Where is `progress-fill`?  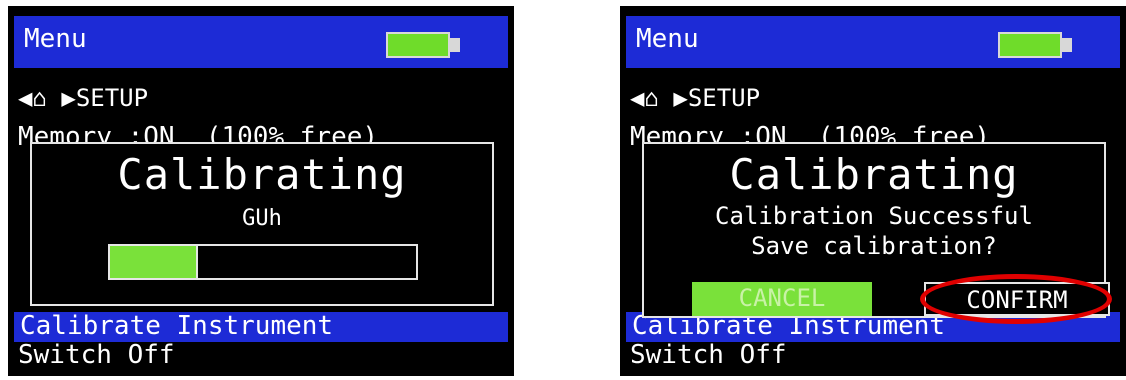
progress-fill is located at coordinates (154, 262).